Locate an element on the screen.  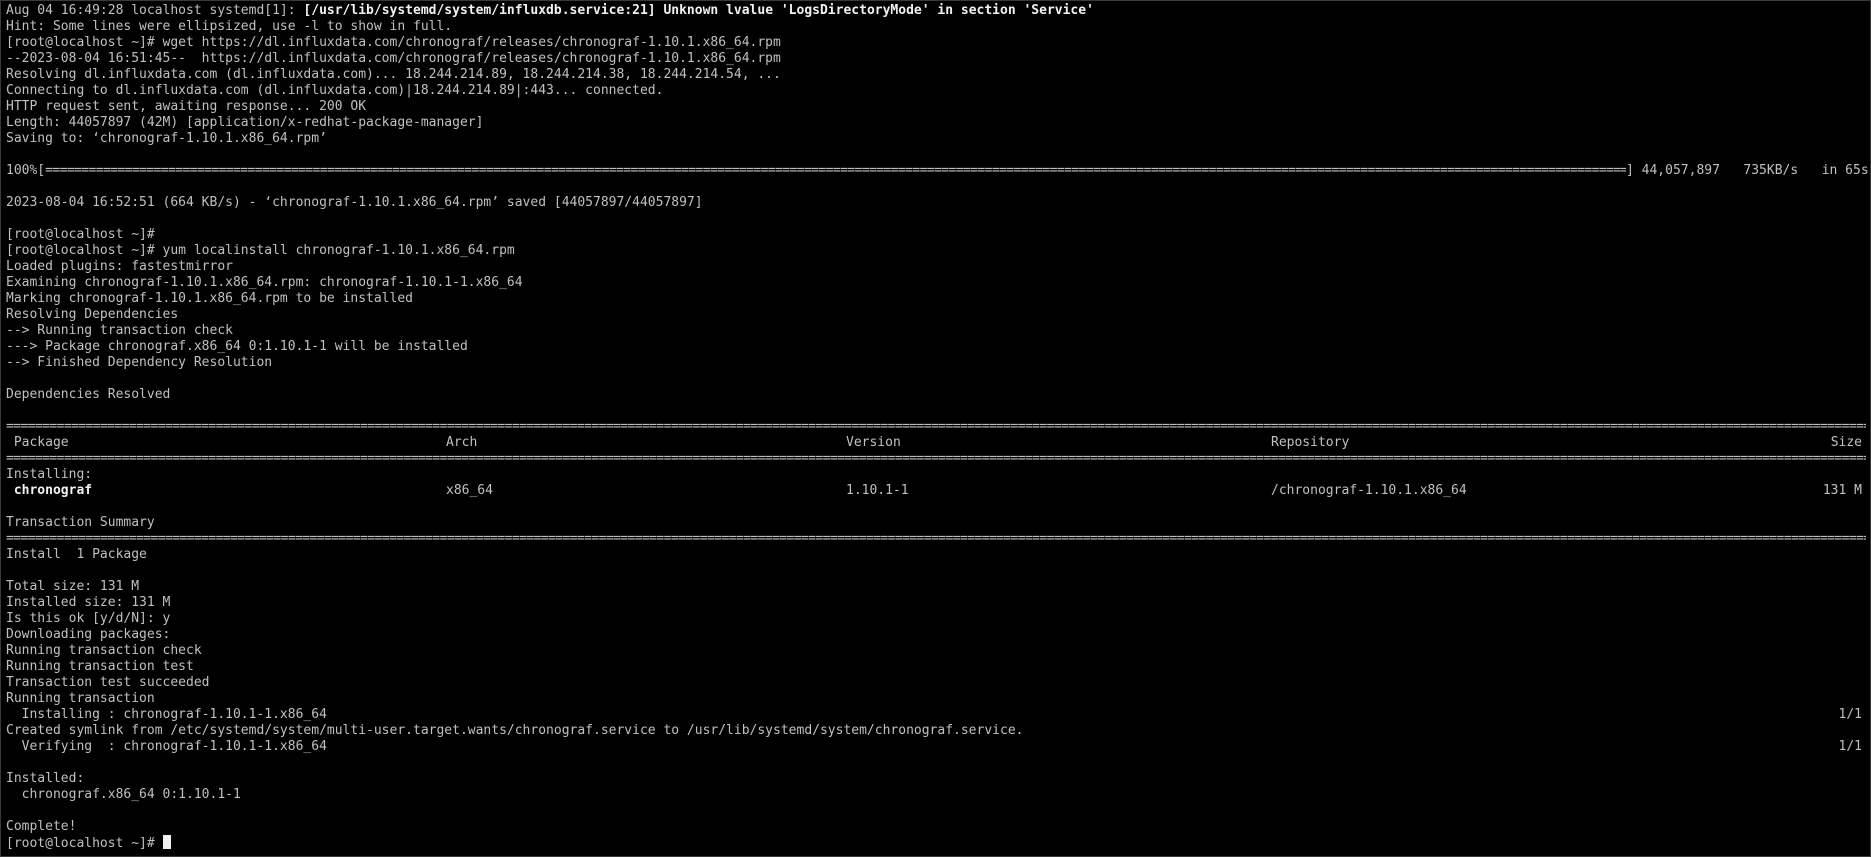
row-package: chronograf is located at coordinates (49, 490).